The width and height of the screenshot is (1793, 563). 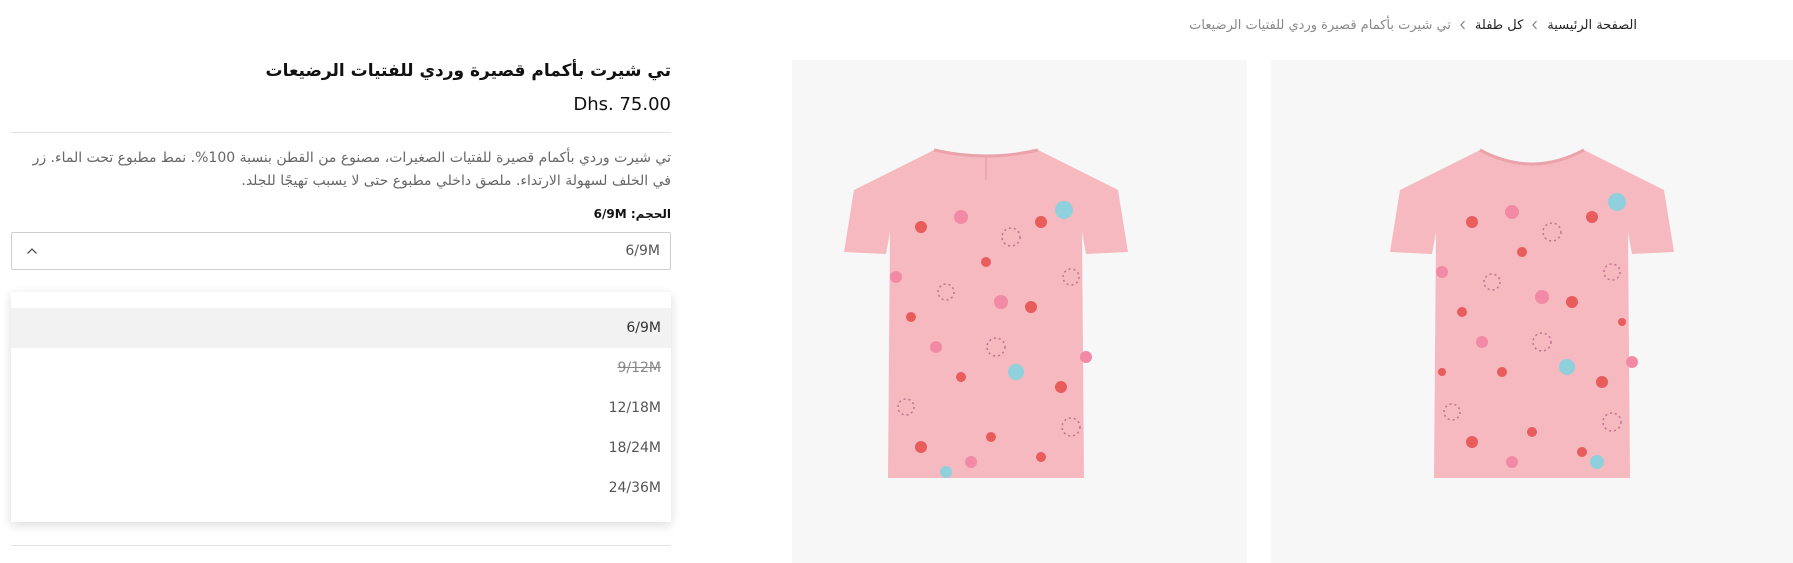 What do you see at coordinates (341, 368) in the screenshot?
I see `size-option-out-of-stock: 9/12M` at bounding box center [341, 368].